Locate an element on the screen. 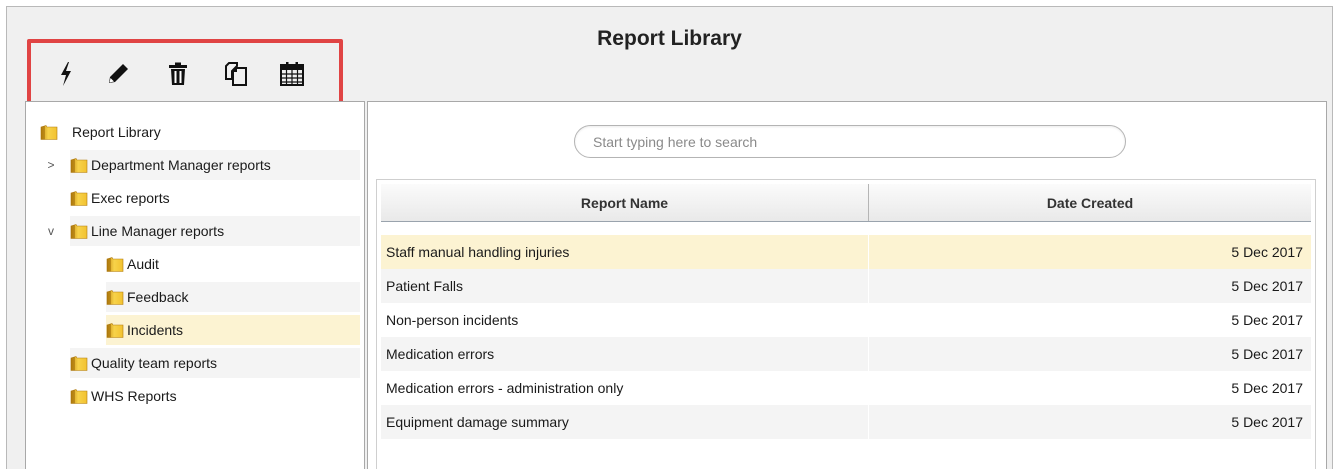 Image resolution: width=1339 pixels, height=469 pixels. report-name-cell: Medication errors is located at coordinates (625, 354).